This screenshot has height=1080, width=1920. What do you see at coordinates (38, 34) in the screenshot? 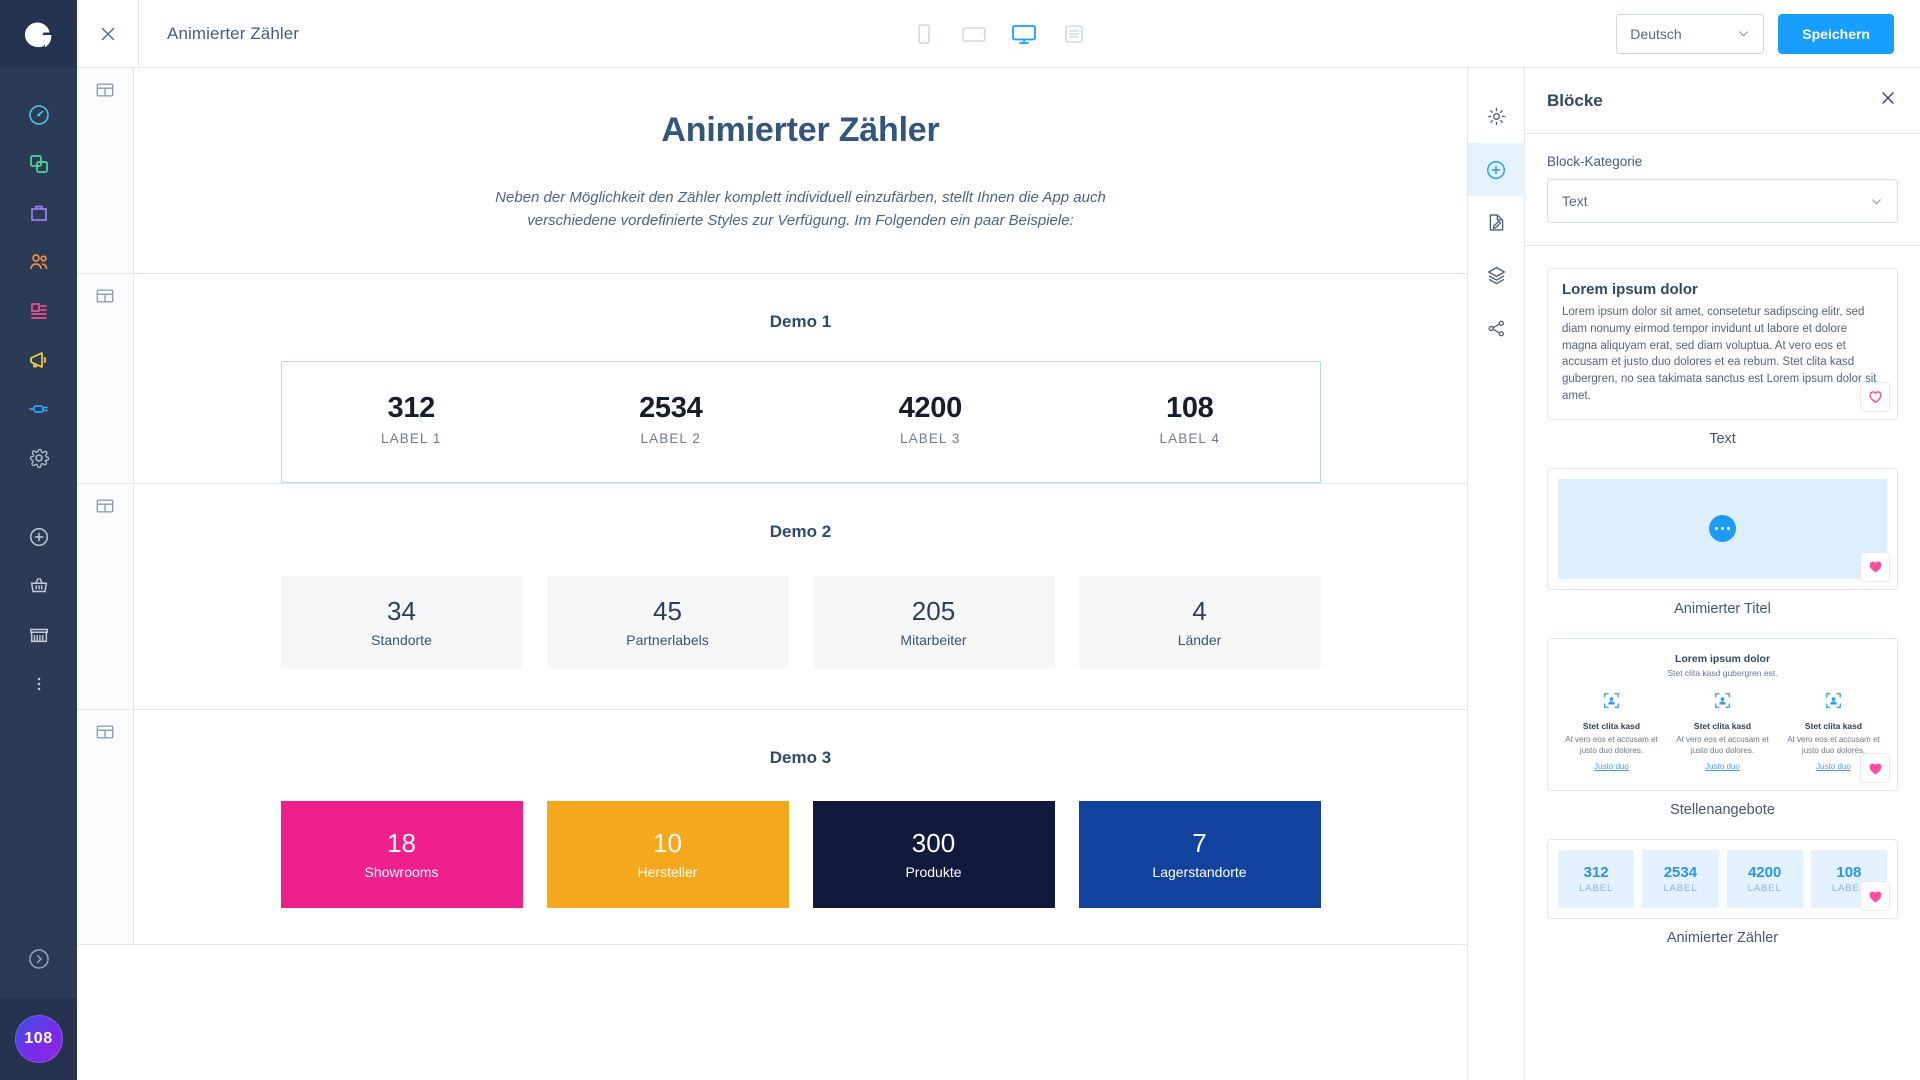
I see `shopware-logo` at bounding box center [38, 34].